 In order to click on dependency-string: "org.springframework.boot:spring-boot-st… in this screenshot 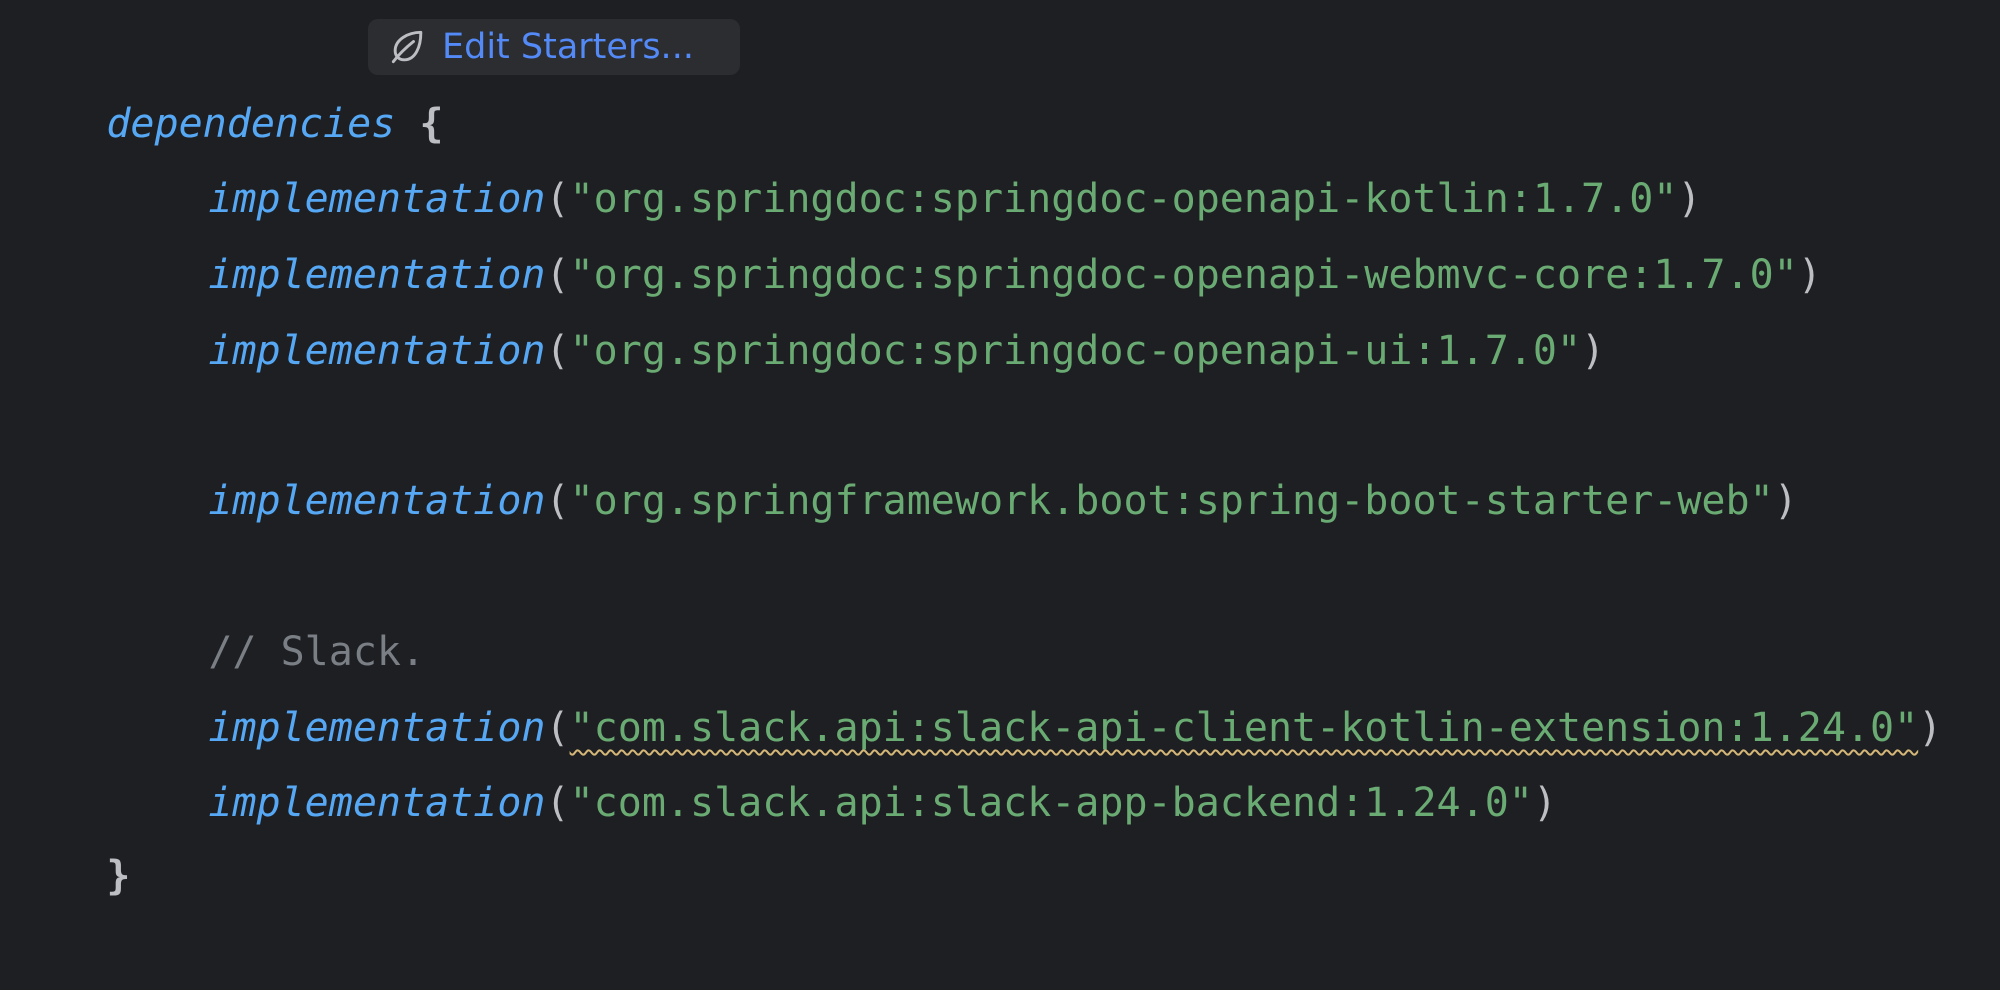, I will do `click(1171, 501)`.